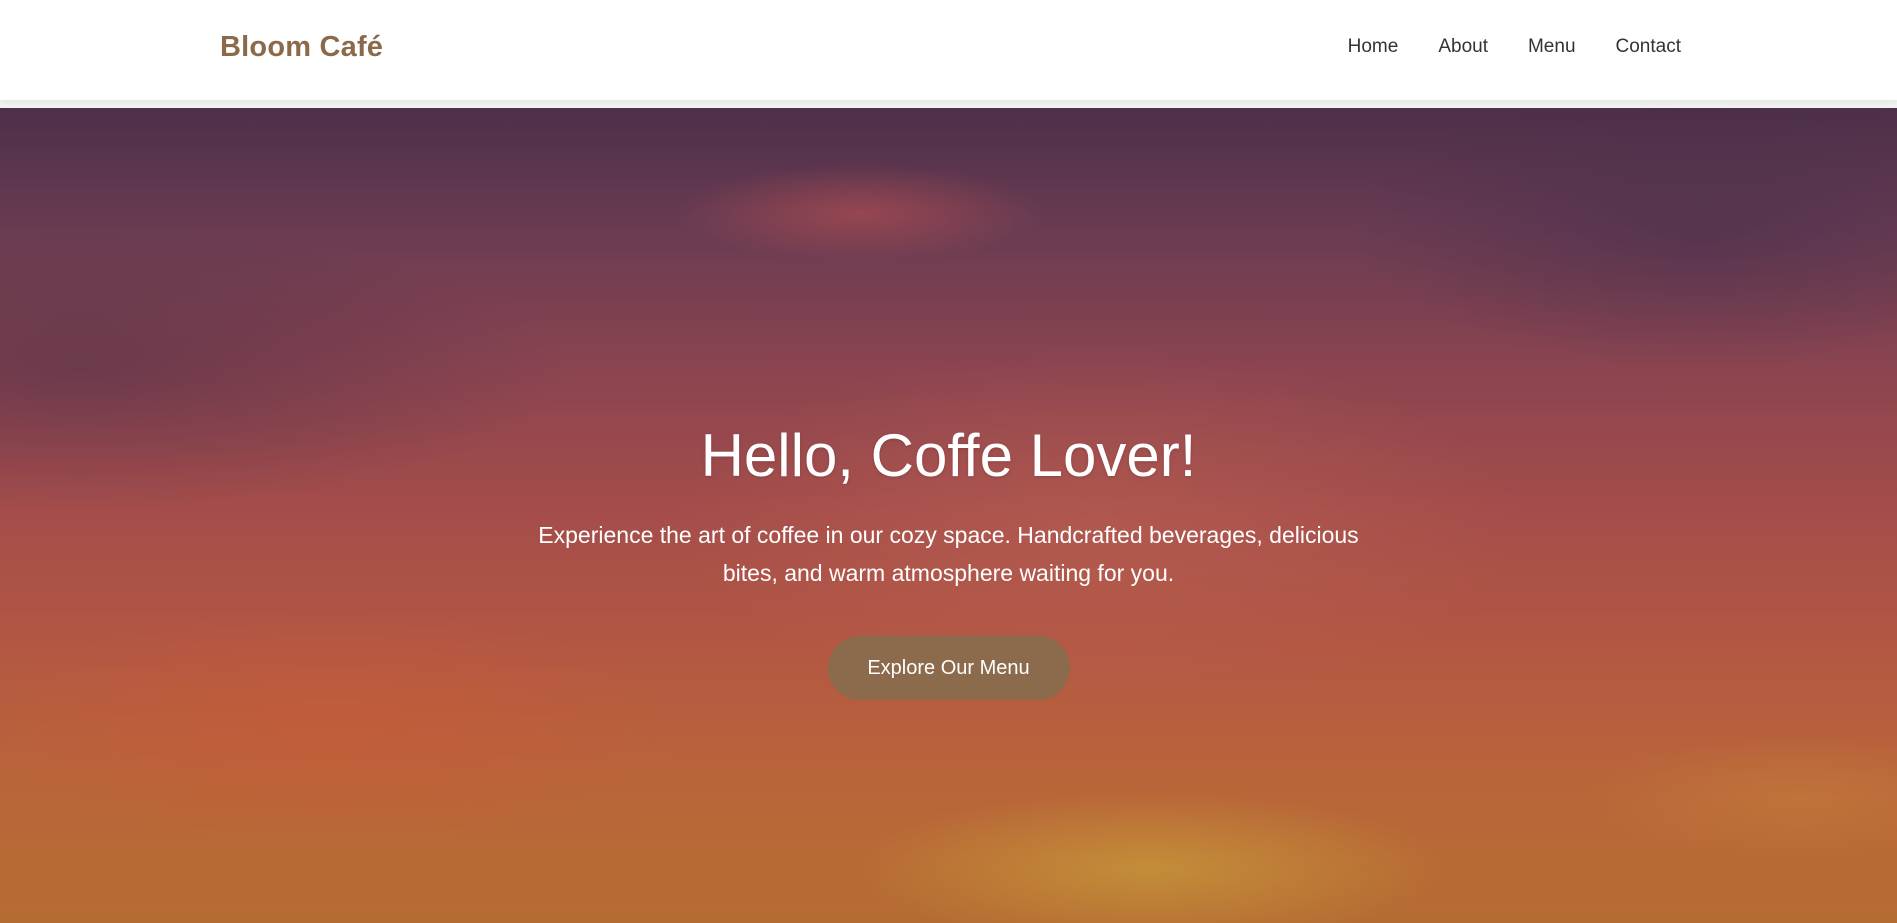 This screenshot has width=1897, height=923. What do you see at coordinates (948, 668) in the screenshot?
I see `explore-menu-button: Explore Our Menu` at bounding box center [948, 668].